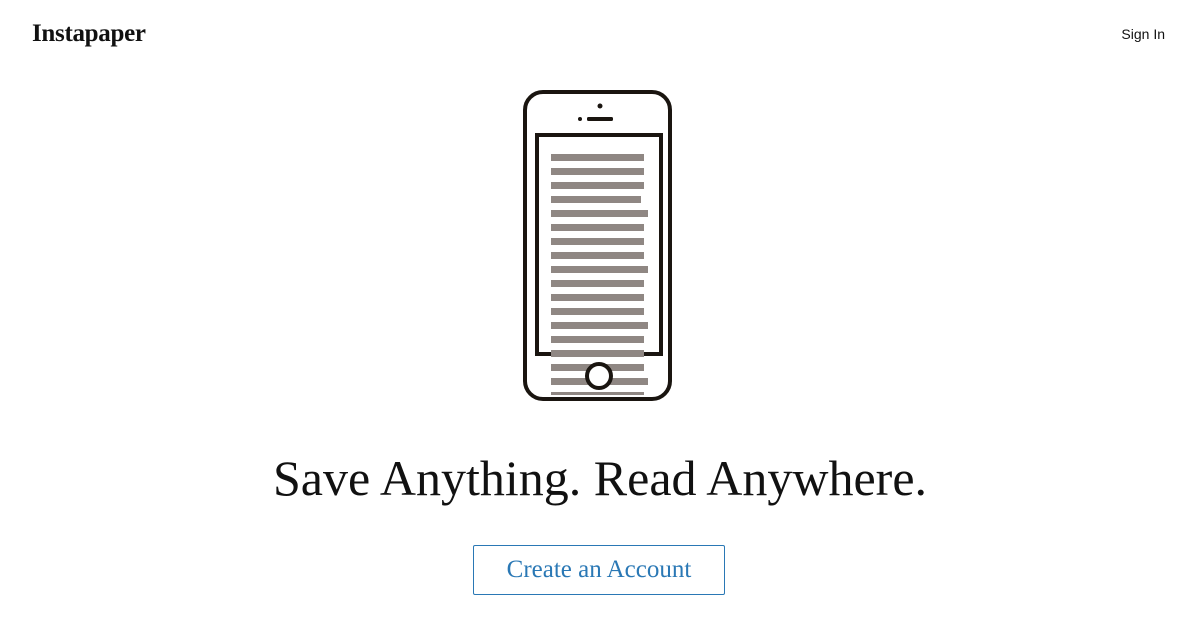  What do you see at coordinates (1143, 34) in the screenshot?
I see `sign-in-link: Sign In` at bounding box center [1143, 34].